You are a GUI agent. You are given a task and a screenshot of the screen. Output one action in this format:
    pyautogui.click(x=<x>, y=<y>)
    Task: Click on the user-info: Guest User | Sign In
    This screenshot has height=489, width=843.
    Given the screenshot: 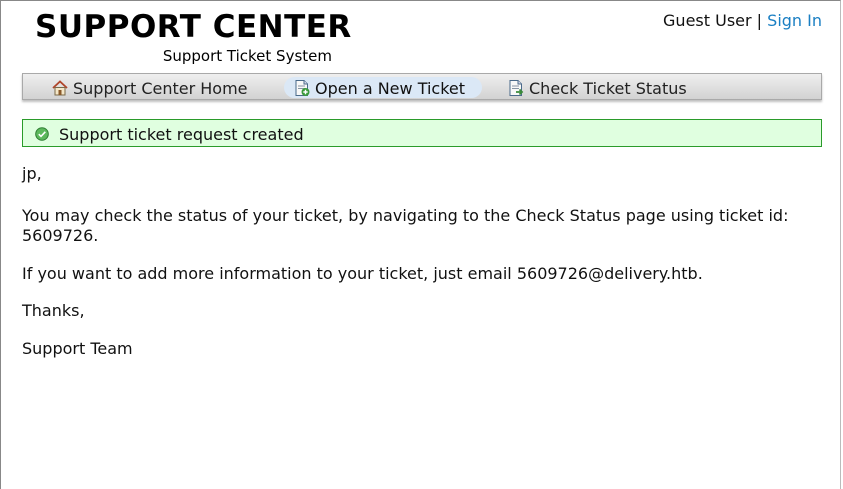 What is the action you would take?
    pyautogui.click(x=742, y=21)
    